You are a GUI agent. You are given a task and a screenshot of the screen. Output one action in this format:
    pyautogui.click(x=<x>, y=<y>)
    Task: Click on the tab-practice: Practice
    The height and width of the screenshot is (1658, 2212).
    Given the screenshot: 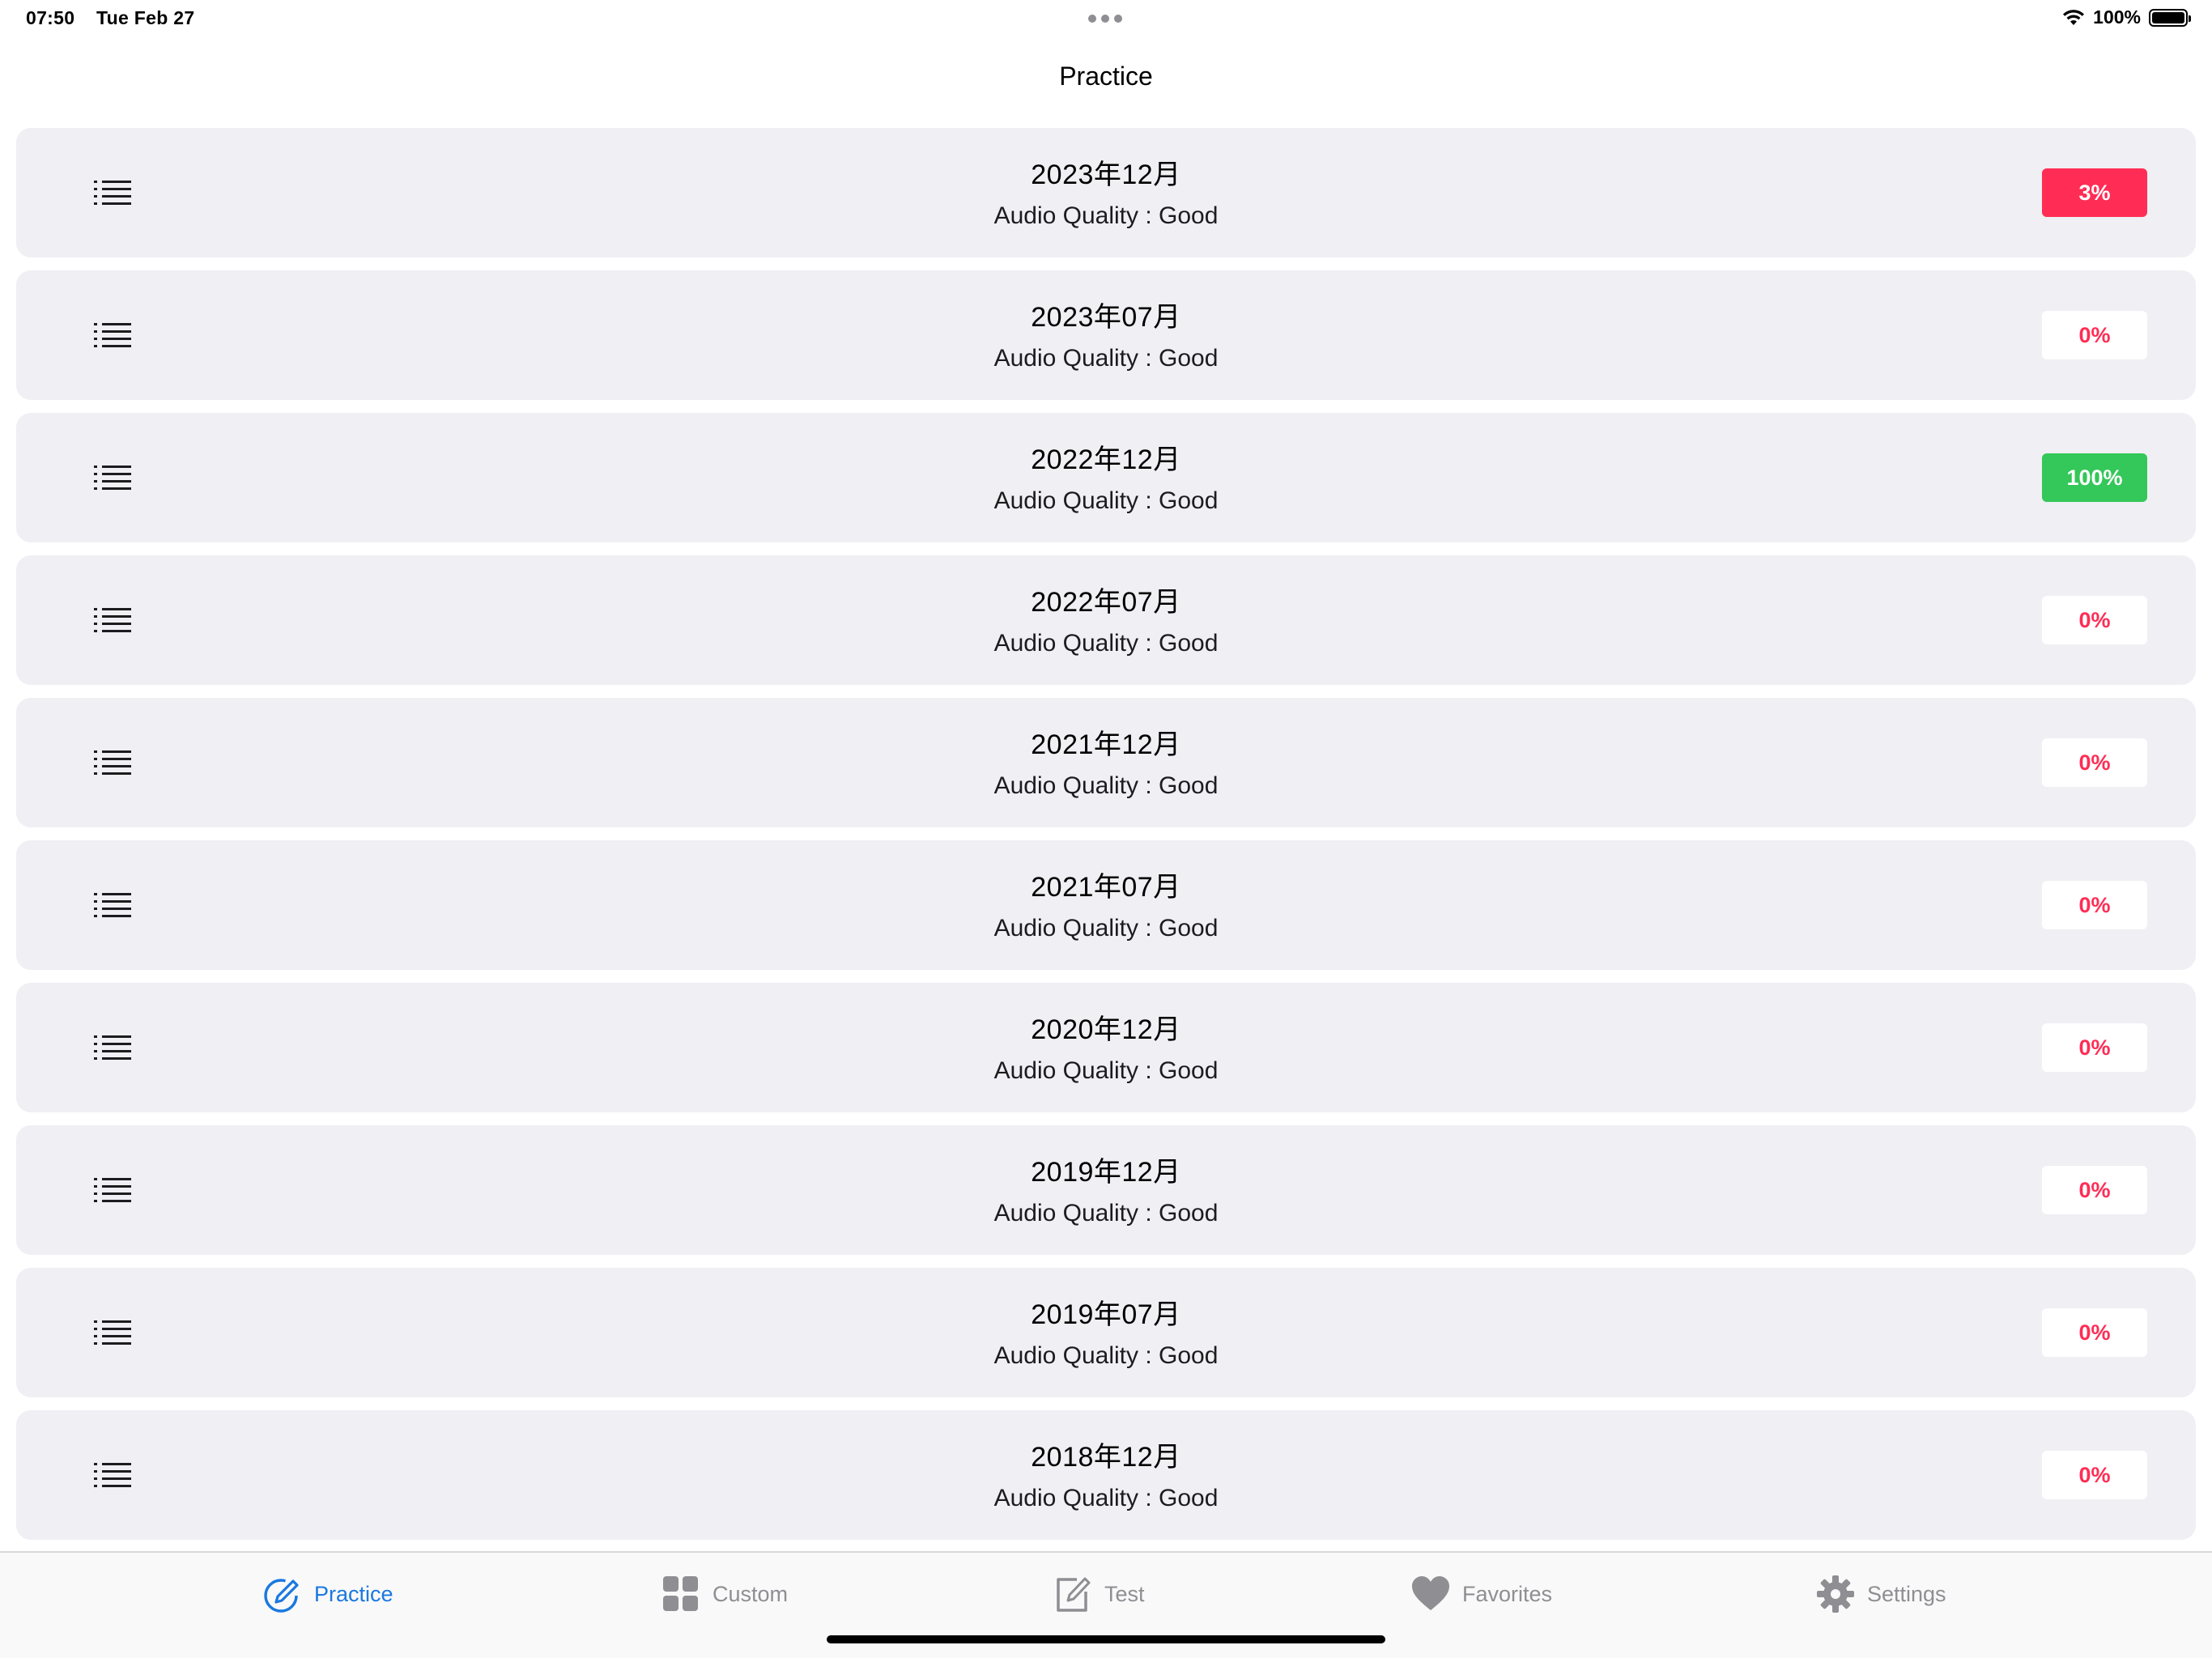 What is the action you would take?
    pyautogui.click(x=328, y=1594)
    